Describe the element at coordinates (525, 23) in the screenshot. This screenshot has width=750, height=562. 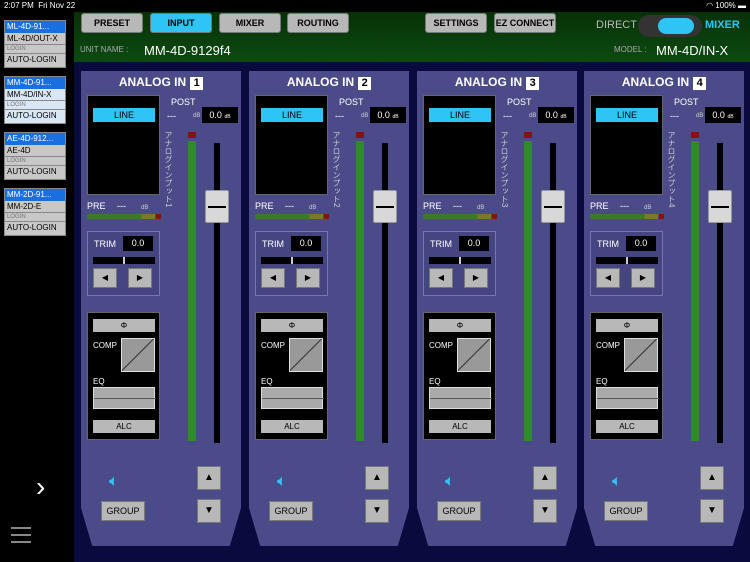
I see `ez-connect-button: EZ CONNECT` at that location.